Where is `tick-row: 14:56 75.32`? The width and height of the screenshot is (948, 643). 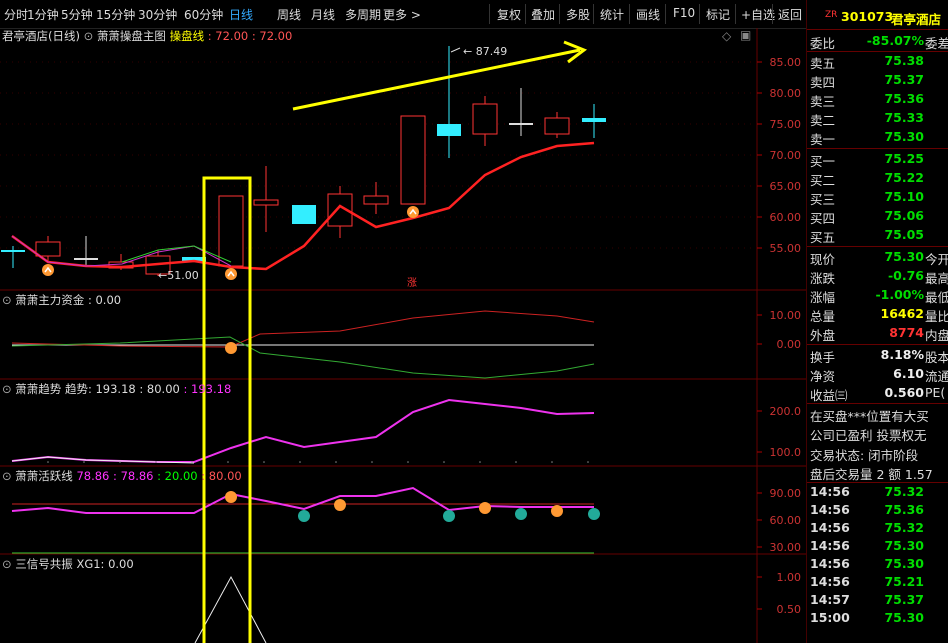 tick-row: 14:56 75.32 is located at coordinates (877, 493).